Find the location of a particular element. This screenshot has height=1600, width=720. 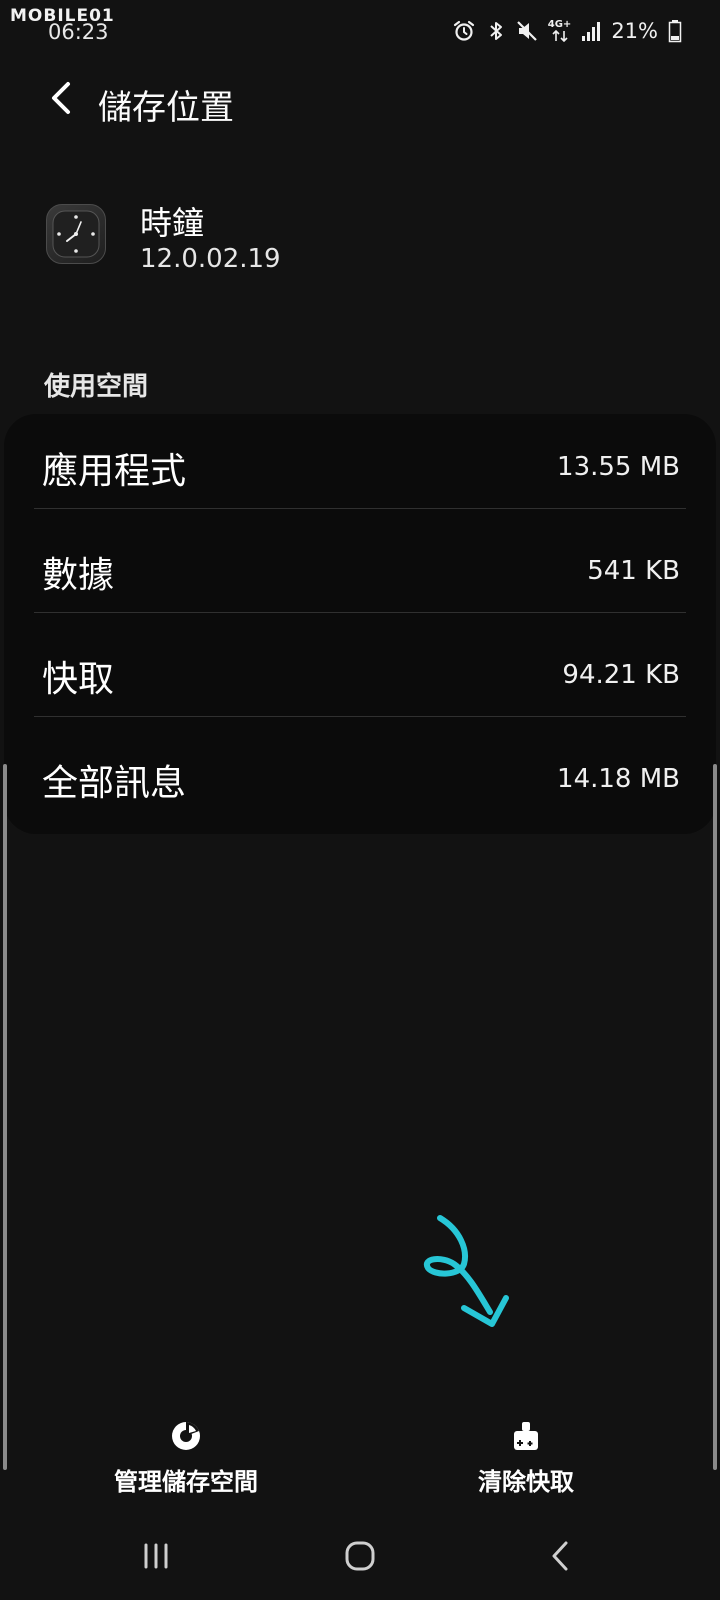

usage-row-value: 13.55 MB is located at coordinates (618, 467).